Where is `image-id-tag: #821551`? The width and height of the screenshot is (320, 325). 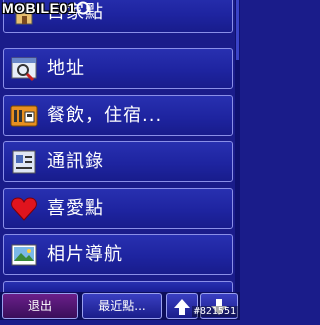
image-id-tag: #821551 is located at coordinates (214, 311).